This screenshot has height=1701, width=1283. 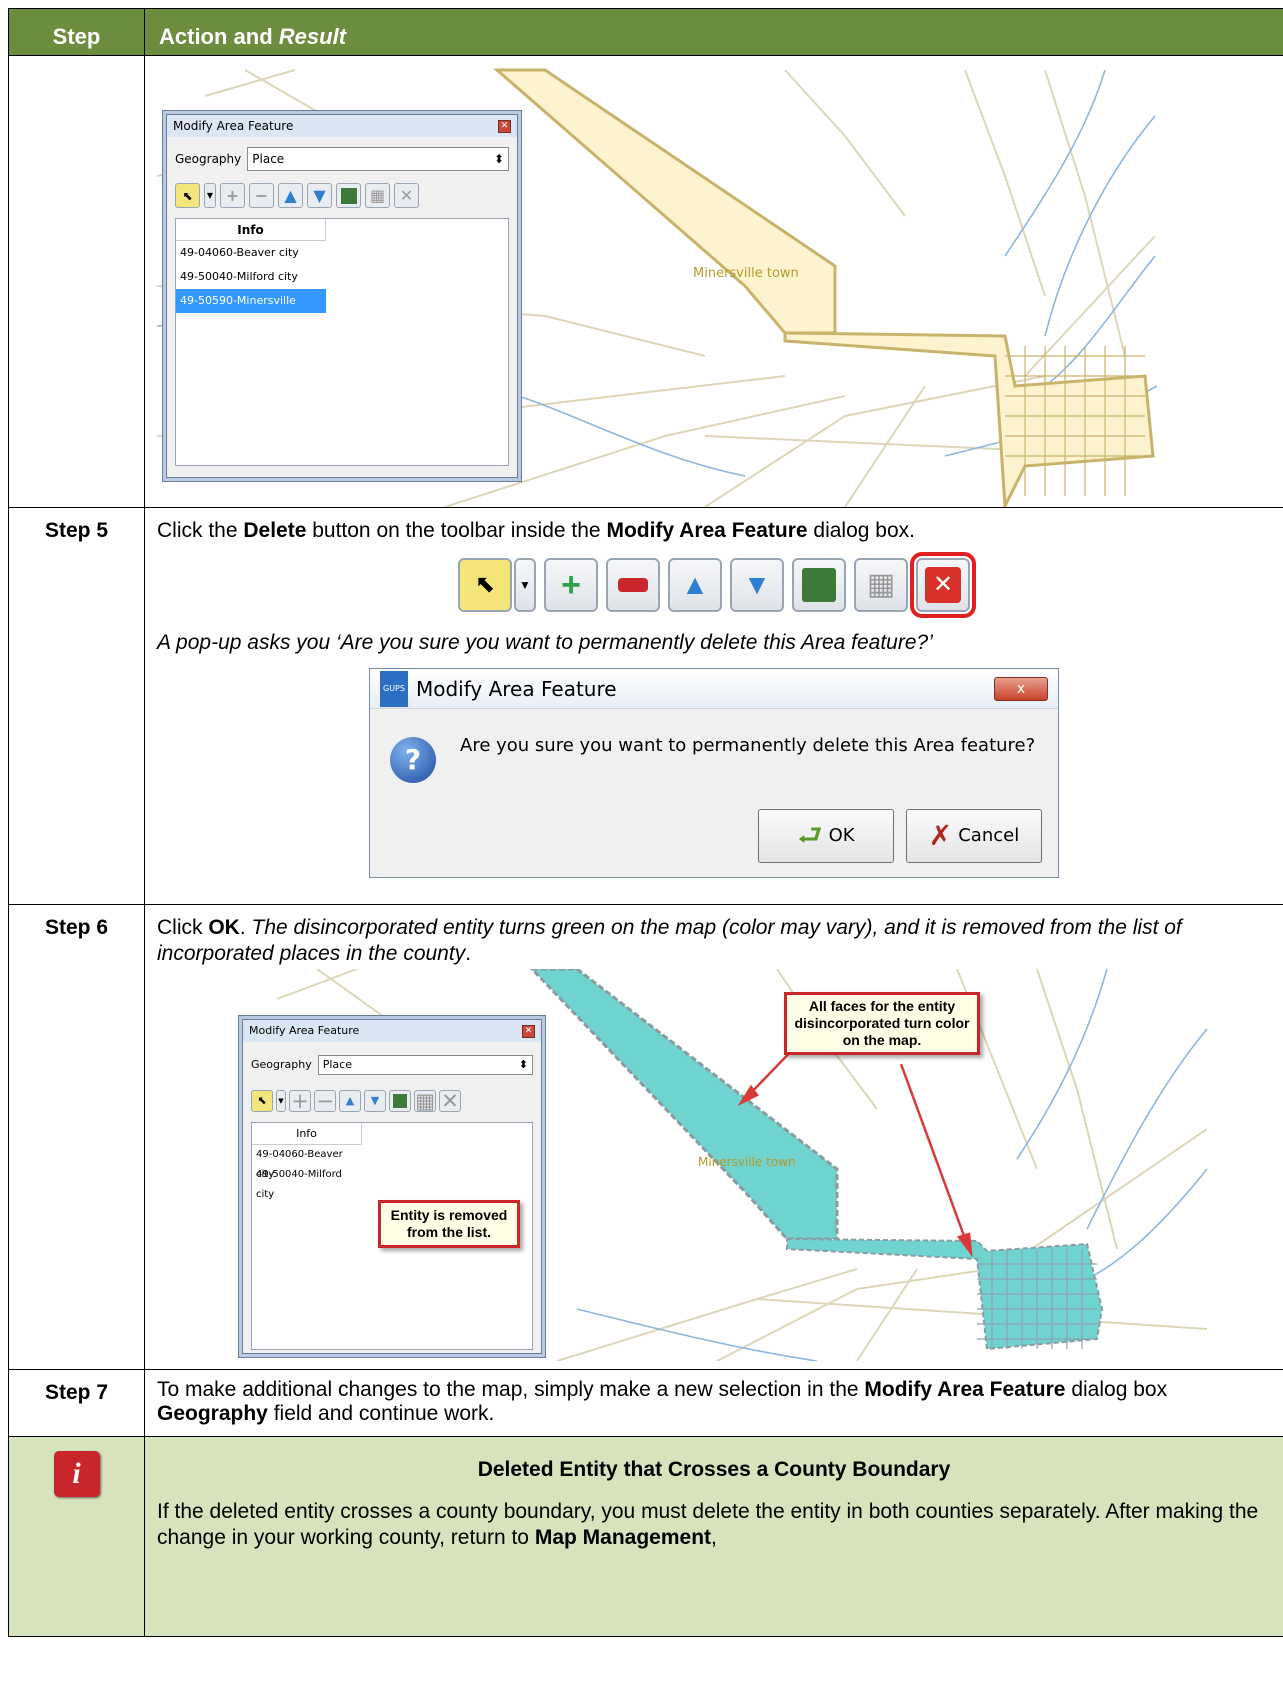 I want to click on action-column-header: Action and Result, so click(x=713, y=32).